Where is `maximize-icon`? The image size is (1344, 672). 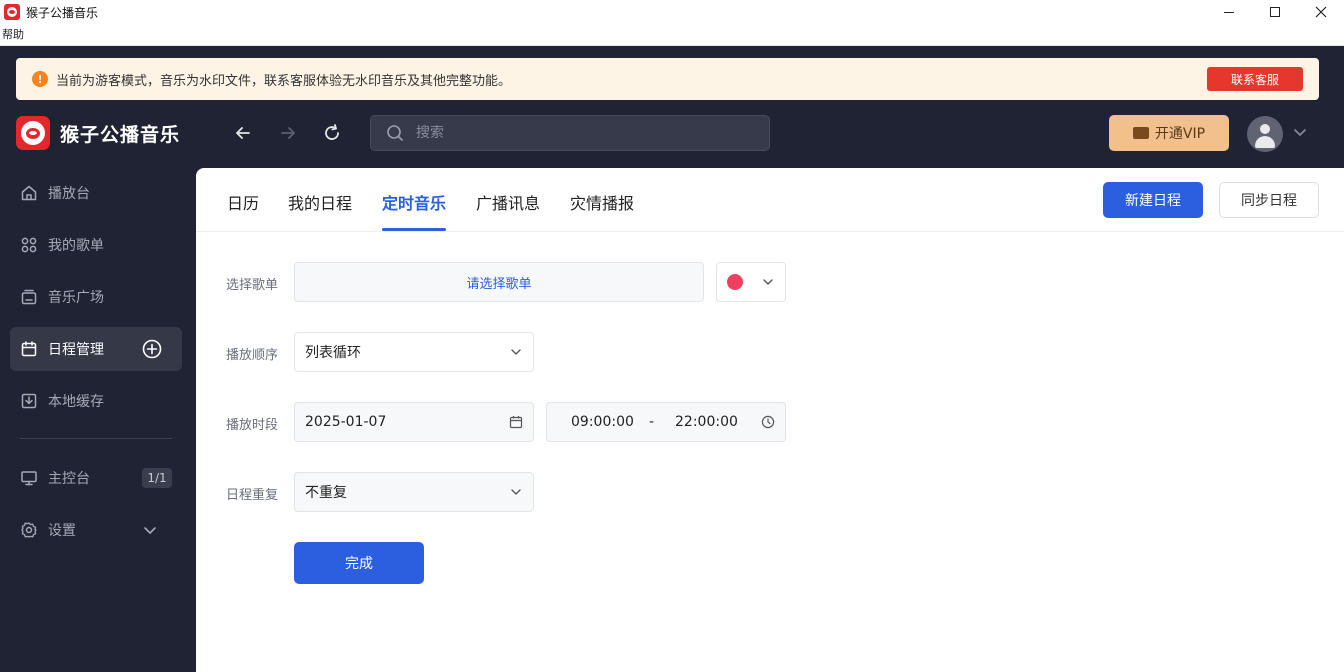 maximize-icon is located at coordinates (1275, 12).